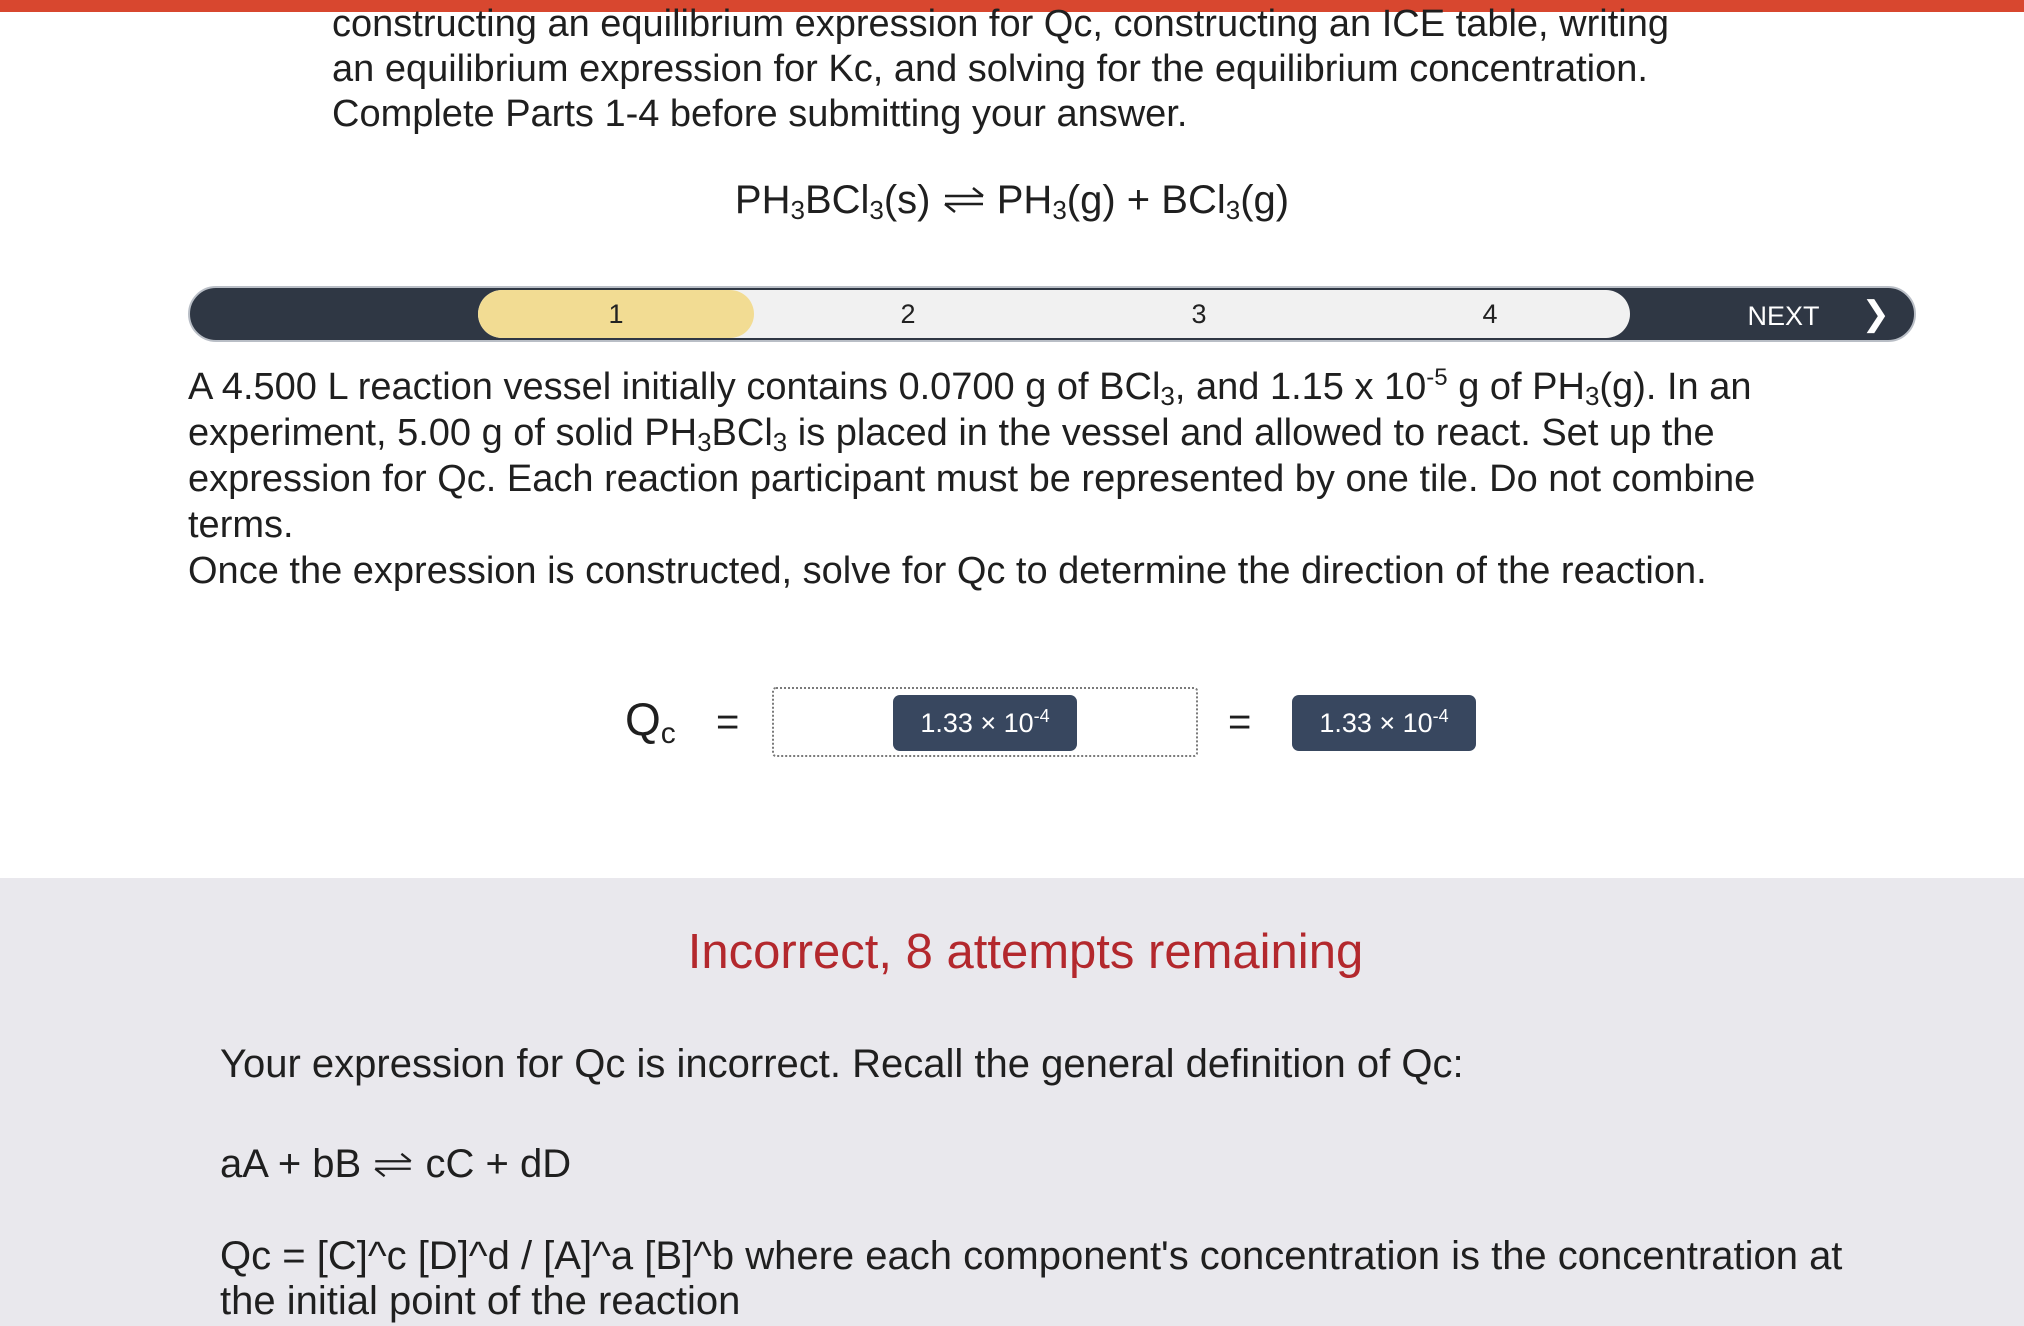 The width and height of the screenshot is (2024, 1326). I want to click on steps-track: 1 2 3 4, so click(1054, 314).